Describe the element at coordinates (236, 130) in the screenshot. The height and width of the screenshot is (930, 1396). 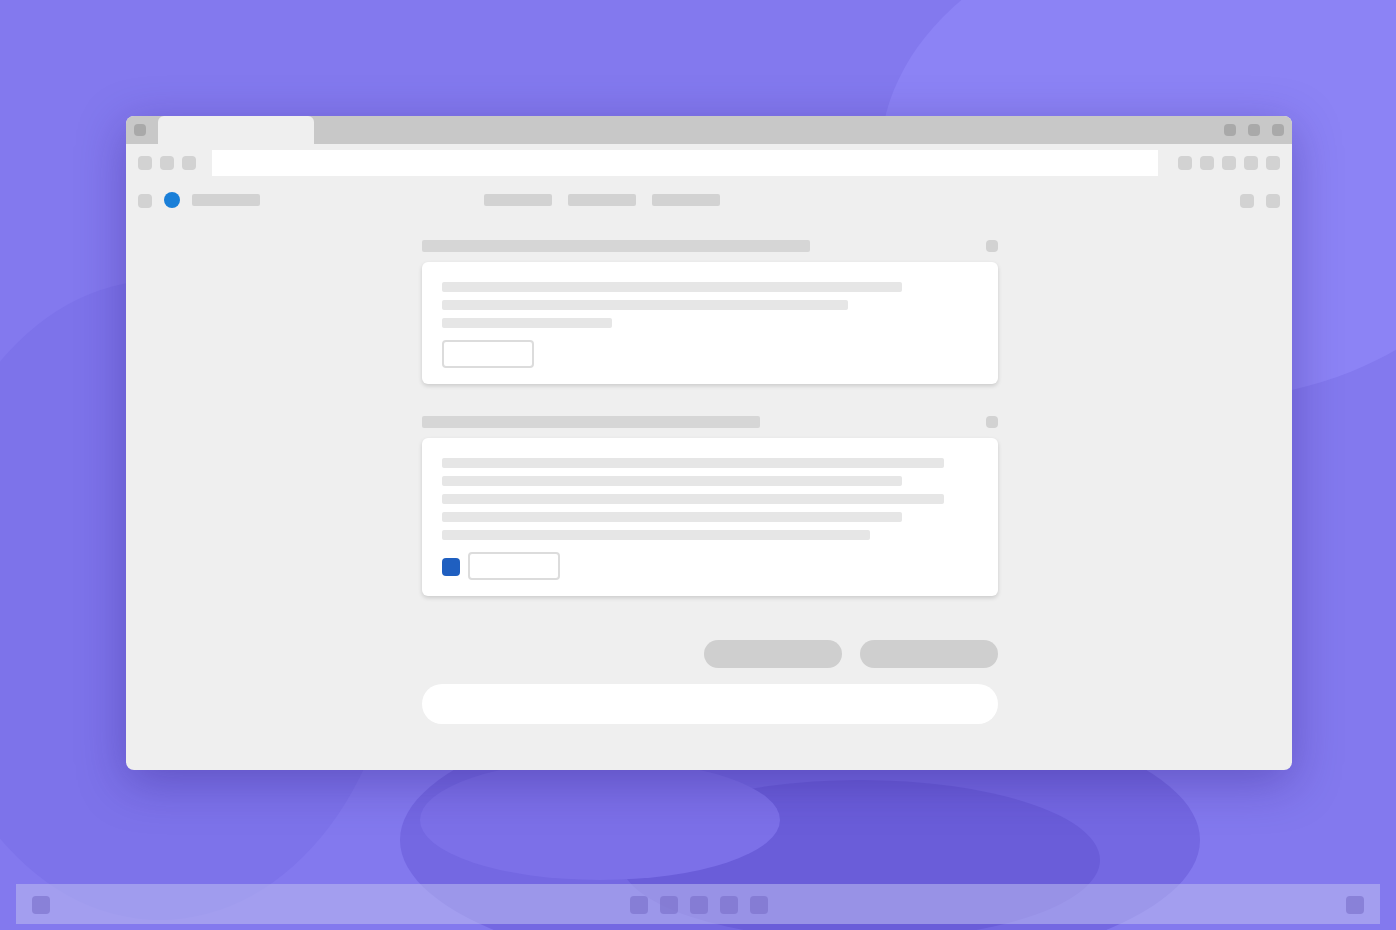
I see `browser-tab` at that location.